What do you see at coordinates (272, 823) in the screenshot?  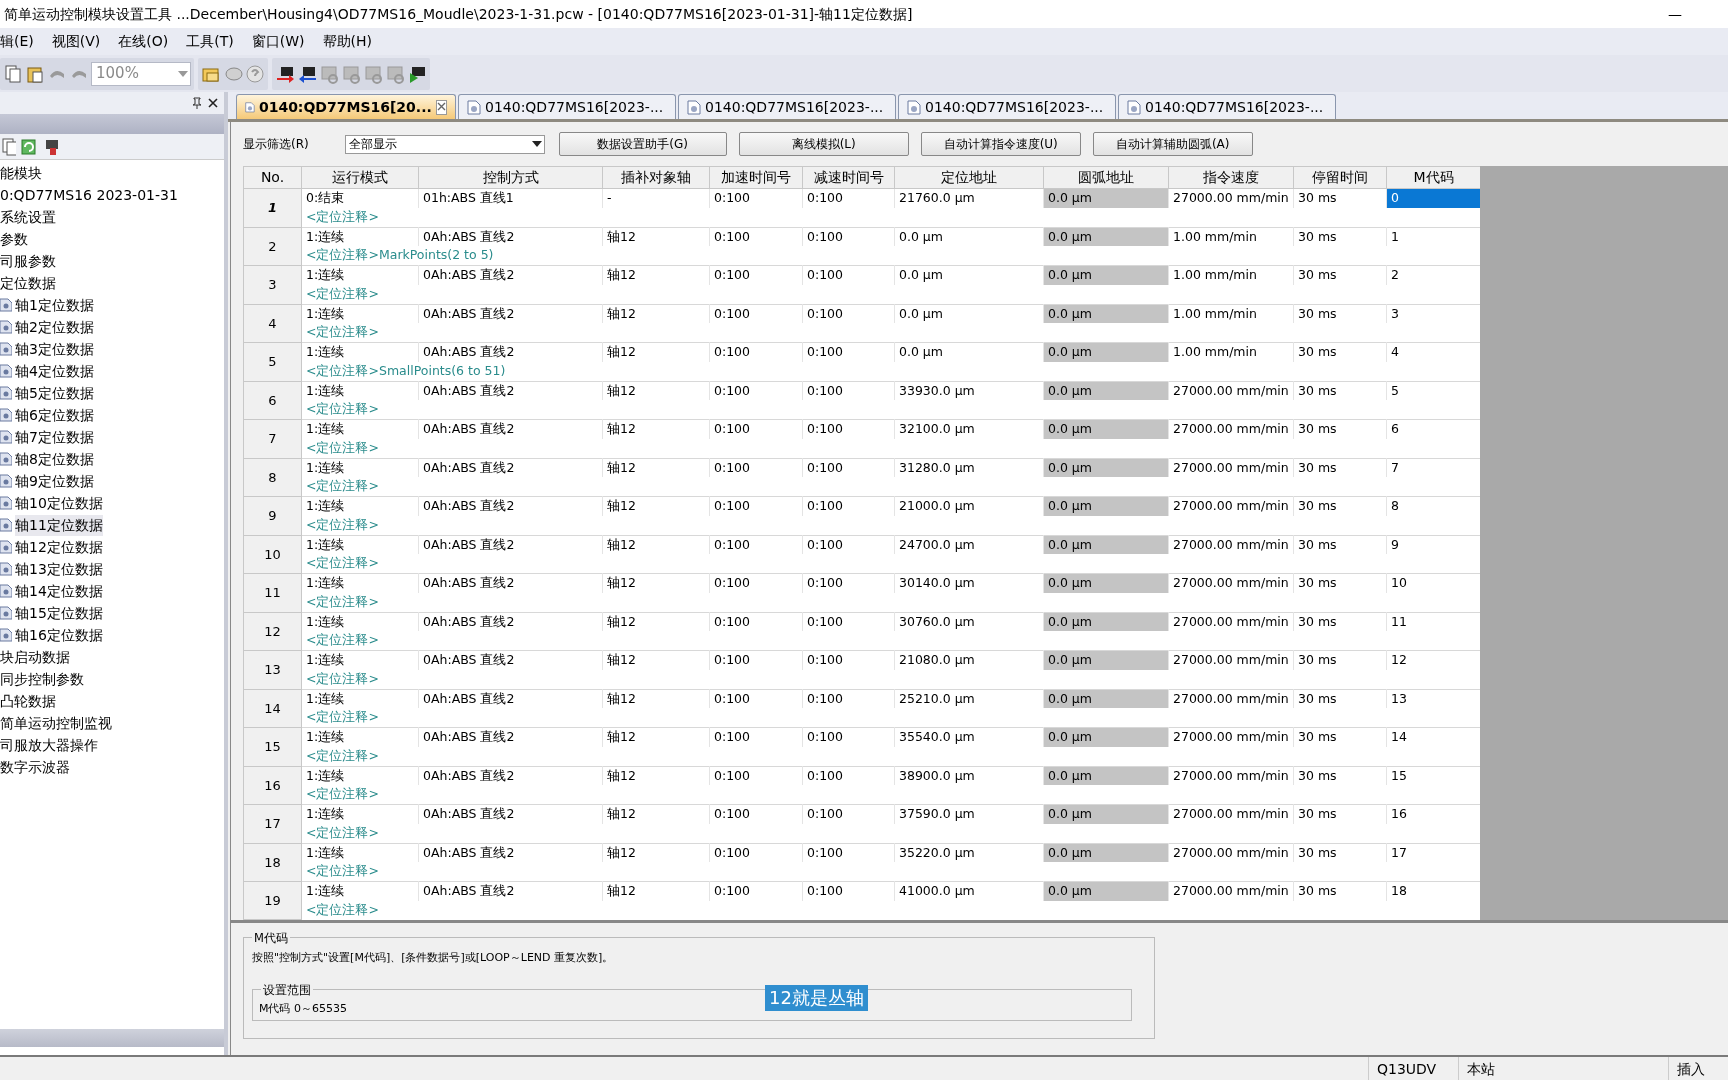 I see `row-number: 17` at bounding box center [272, 823].